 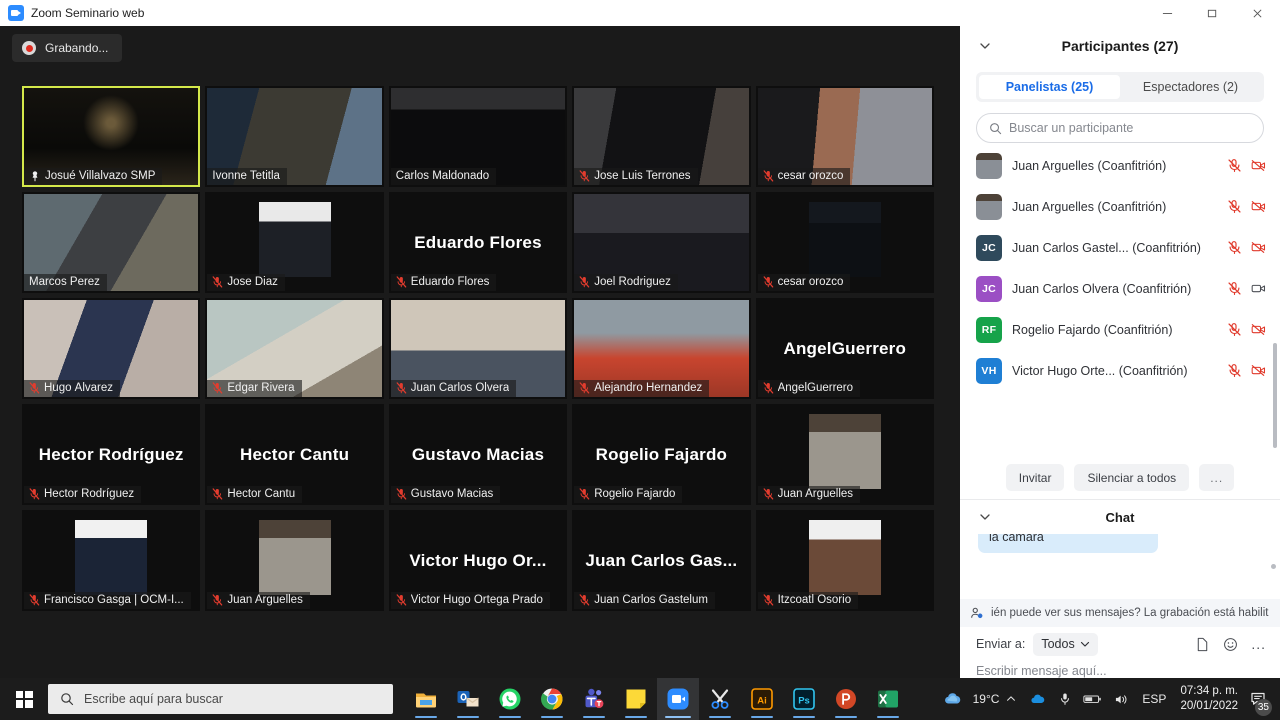 What do you see at coordinates (661, 348) in the screenshot?
I see `video-tile: Alejandro Hernandez` at bounding box center [661, 348].